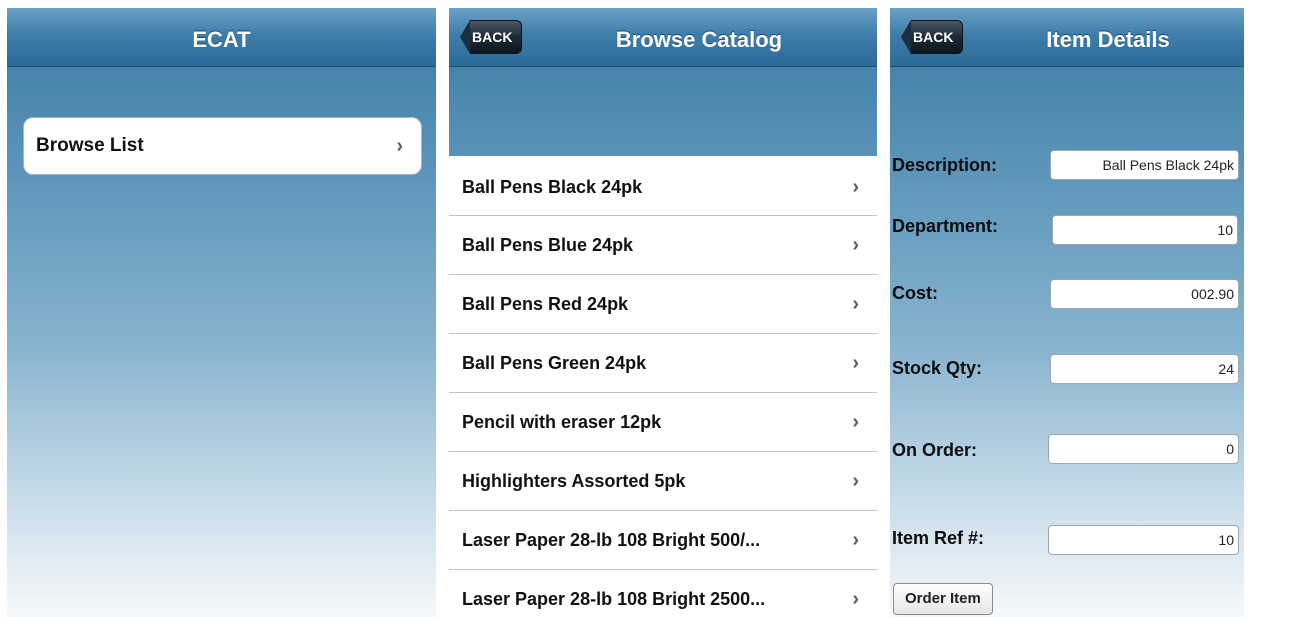  I want to click on cost-label: Cost:, so click(915, 293).